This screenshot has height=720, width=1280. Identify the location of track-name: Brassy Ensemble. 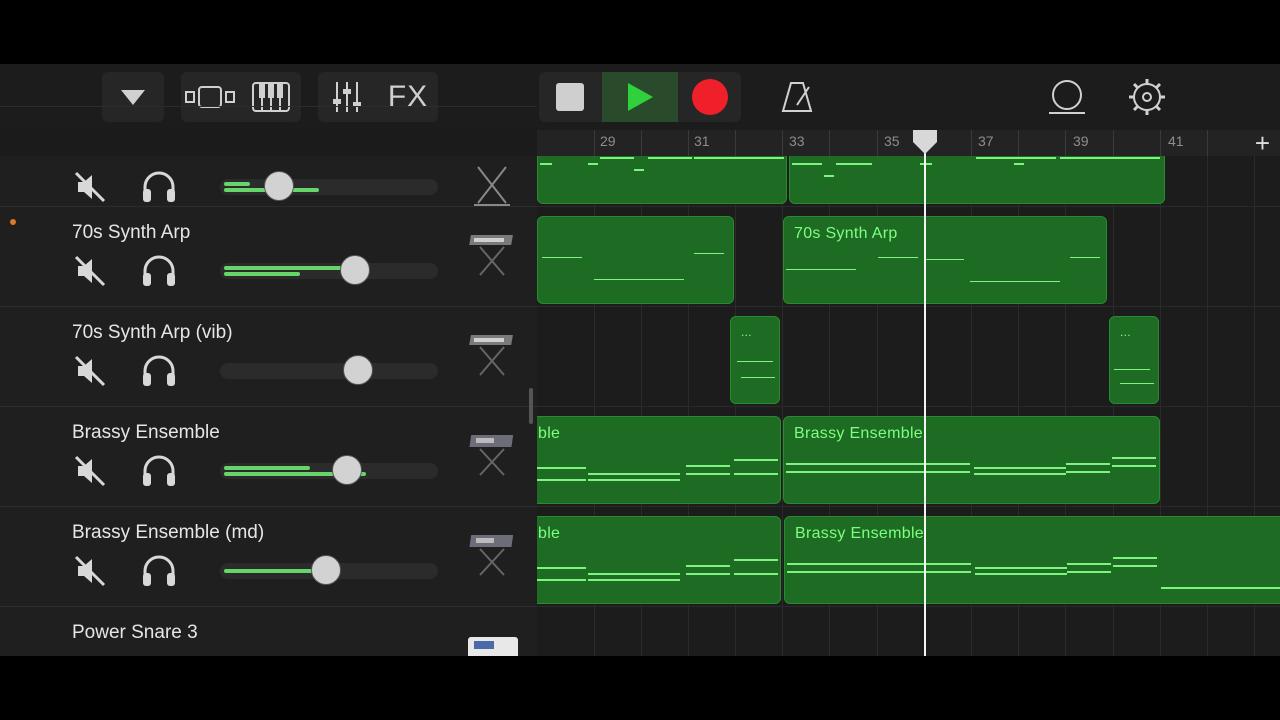
(146, 432).